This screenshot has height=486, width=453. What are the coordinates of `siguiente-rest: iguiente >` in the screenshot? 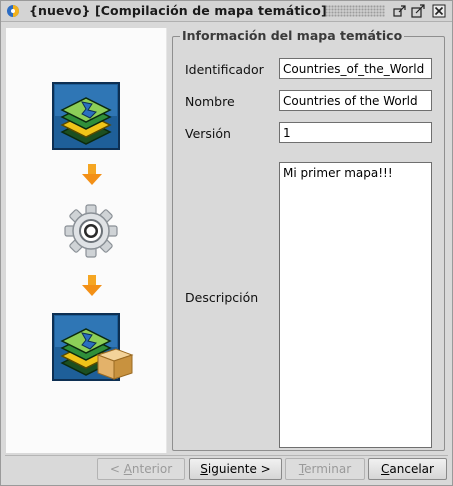 It's located at (239, 469).